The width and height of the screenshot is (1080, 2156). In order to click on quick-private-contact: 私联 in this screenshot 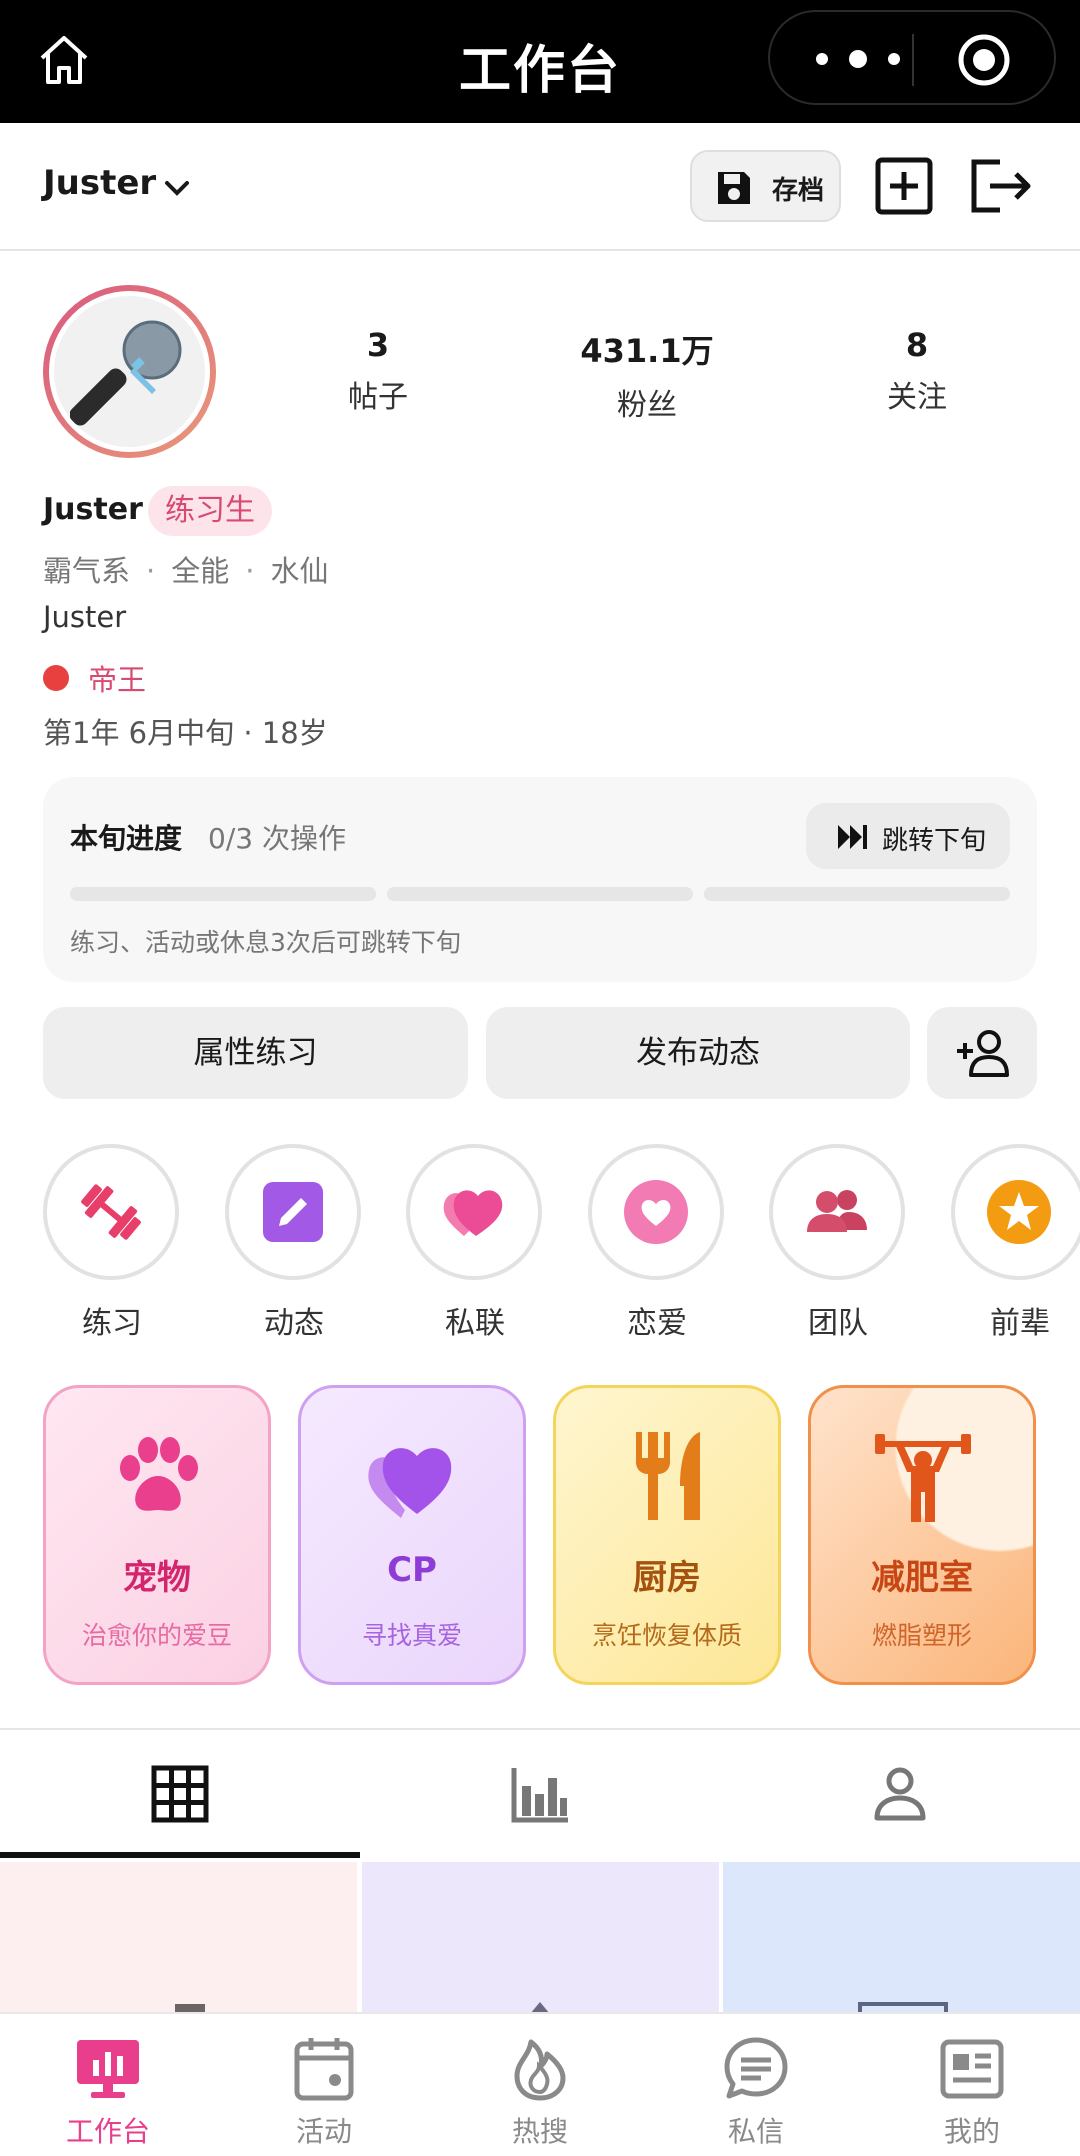, I will do `click(475, 1243)`.